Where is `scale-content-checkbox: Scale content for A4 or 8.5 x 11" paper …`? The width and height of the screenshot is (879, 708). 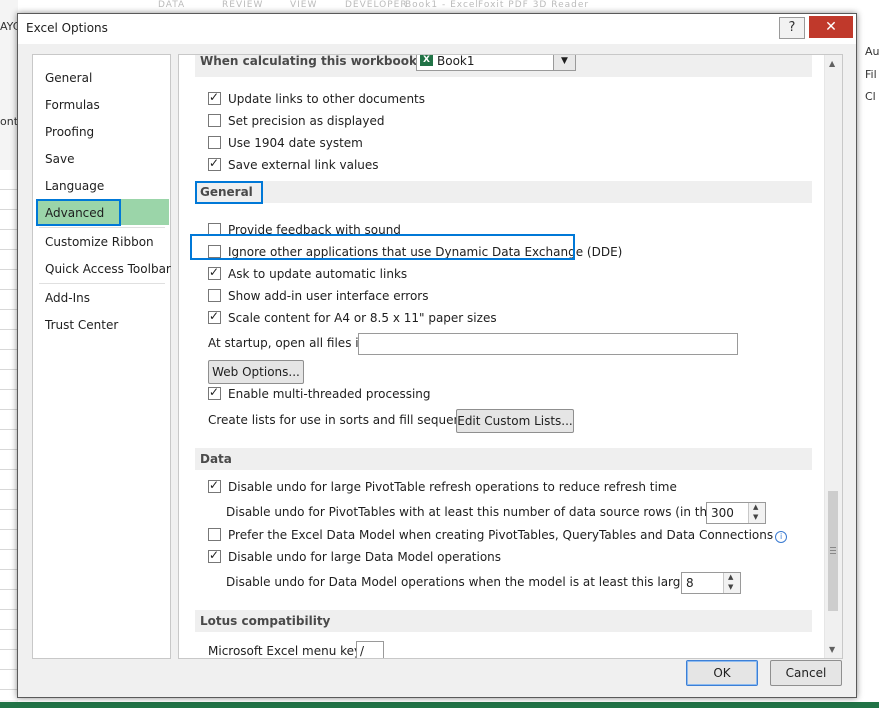 scale-content-checkbox: Scale content for A4 or 8.5 x 11" paper … is located at coordinates (352, 319).